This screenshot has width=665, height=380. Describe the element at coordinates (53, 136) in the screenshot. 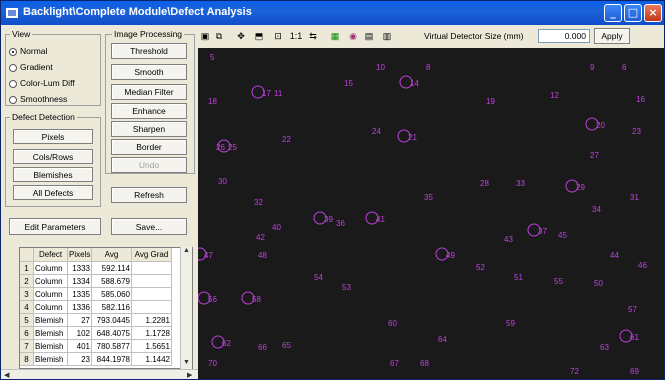

I see `pixels-button: Pixels` at that location.